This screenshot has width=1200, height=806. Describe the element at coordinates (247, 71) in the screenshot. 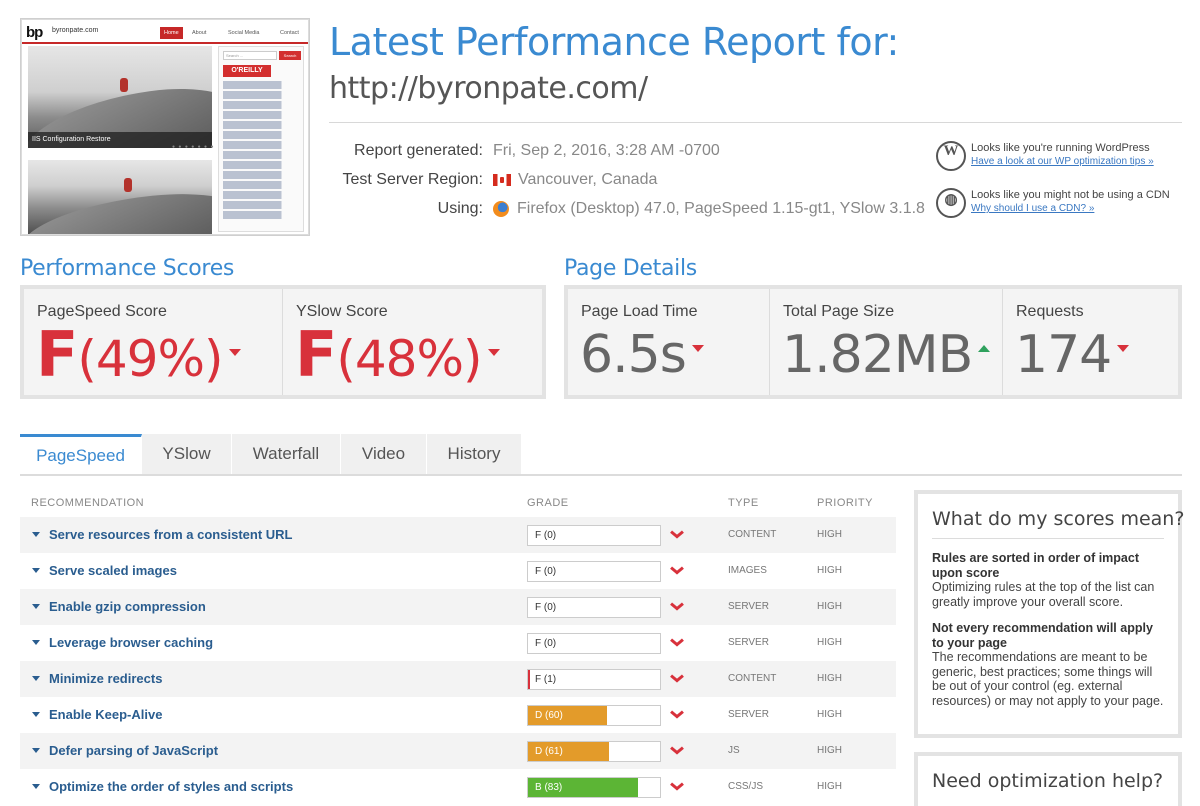

I see `thumbnail-oreilly-logo: O'REILLY` at that location.